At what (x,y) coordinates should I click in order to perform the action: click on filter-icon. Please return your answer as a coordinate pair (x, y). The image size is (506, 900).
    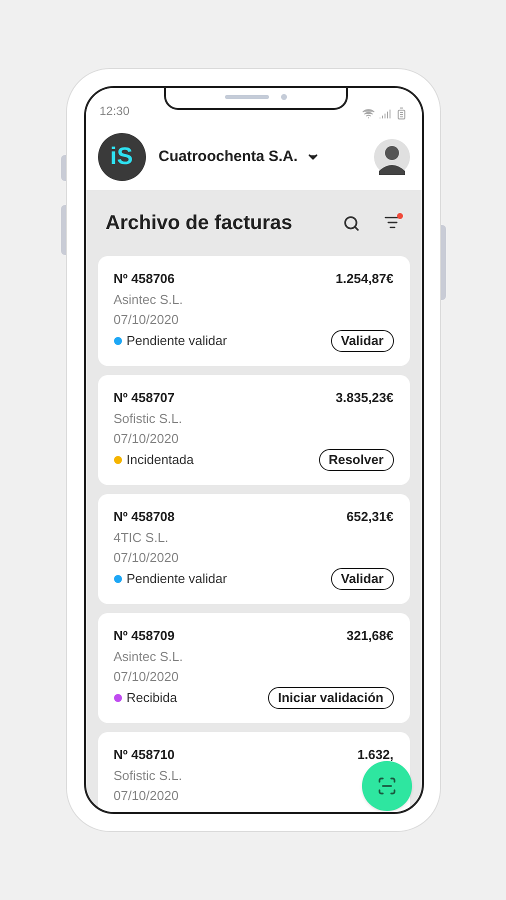
    Looking at the image, I should click on (392, 222).